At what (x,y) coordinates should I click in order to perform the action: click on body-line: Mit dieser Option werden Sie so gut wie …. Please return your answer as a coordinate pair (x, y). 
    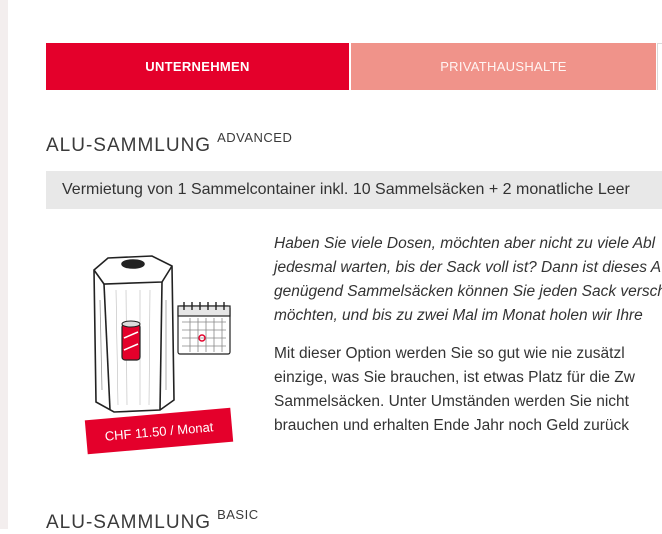
    Looking at the image, I should click on (449, 353).